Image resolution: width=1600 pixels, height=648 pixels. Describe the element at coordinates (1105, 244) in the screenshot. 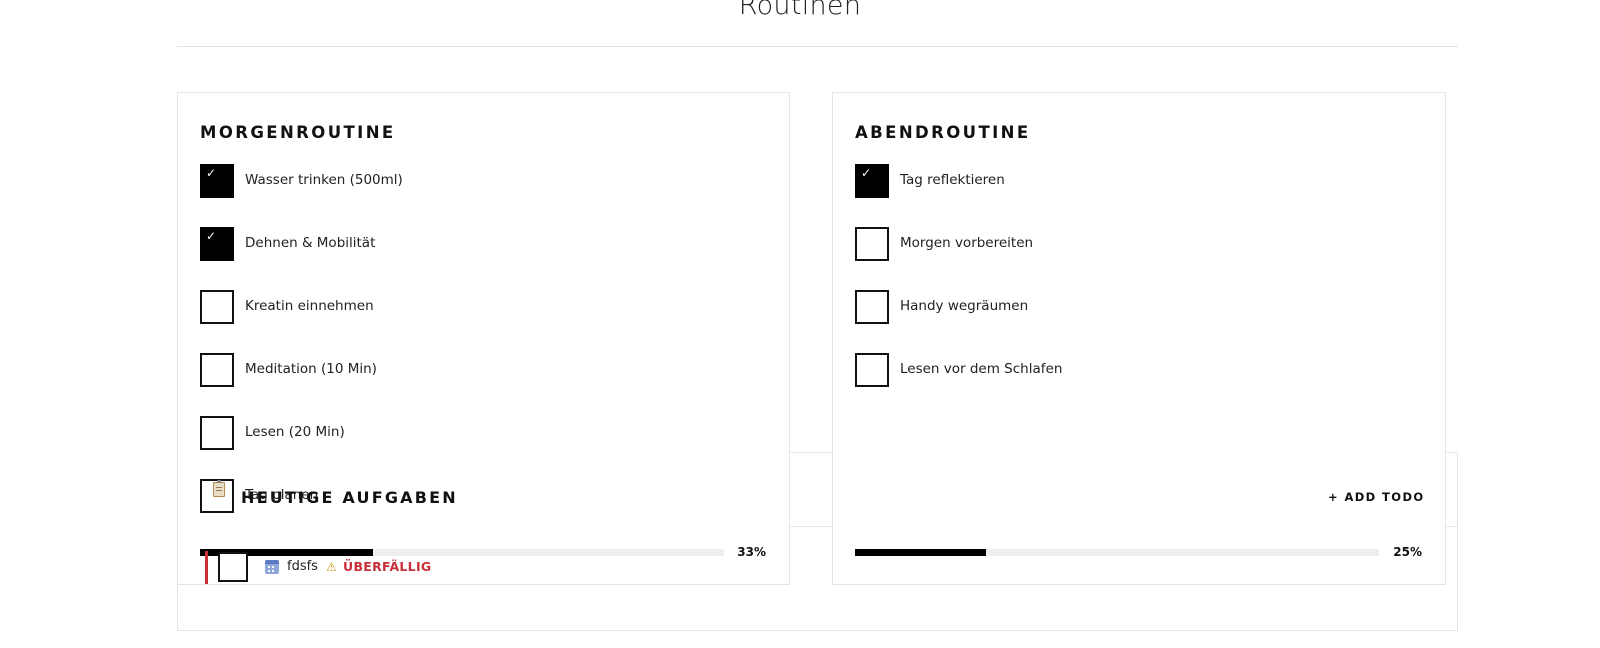

I see `evening-item: Morgen vorbereiten` at that location.